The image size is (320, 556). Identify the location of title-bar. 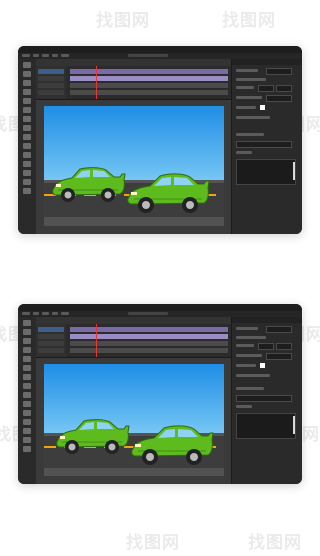
(160, 307).